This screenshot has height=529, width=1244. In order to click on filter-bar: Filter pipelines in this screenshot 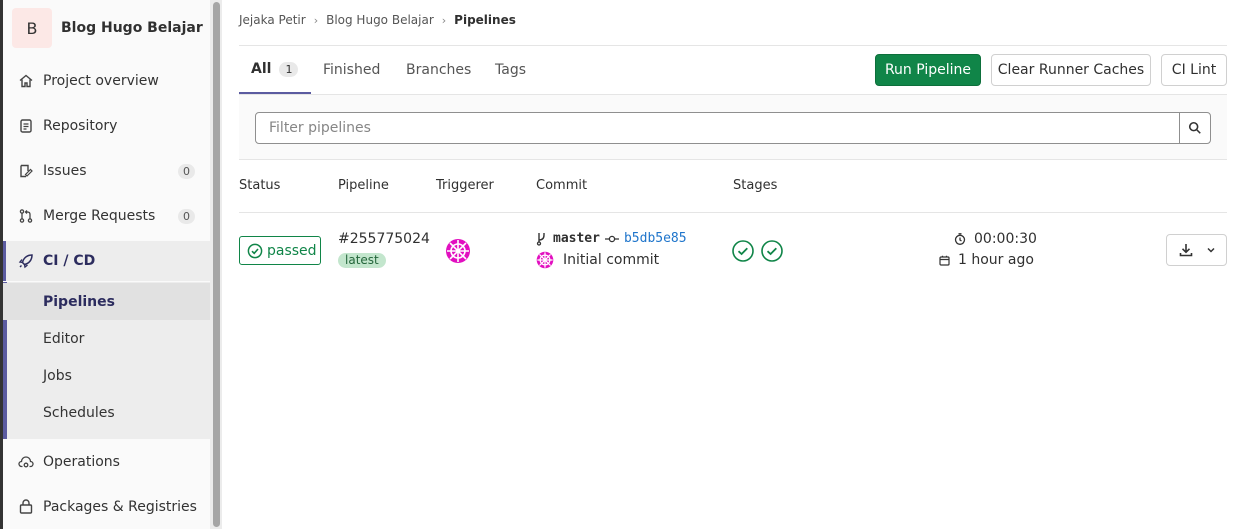, I will do `click(733, 127)`.